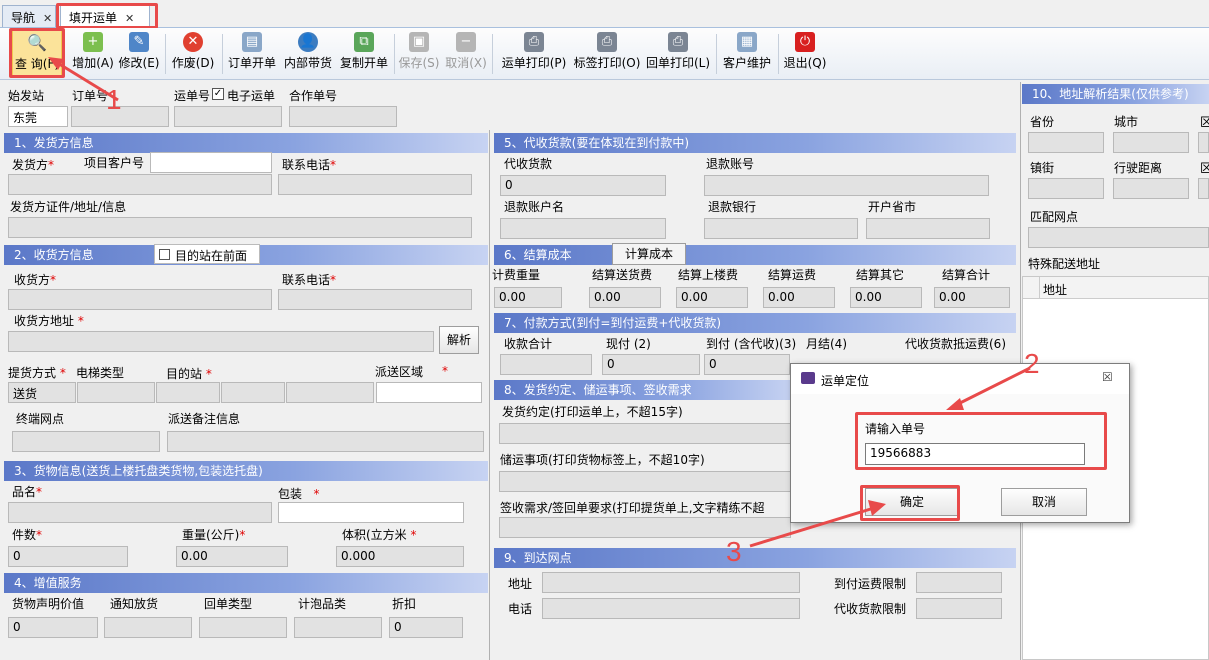 This screenshot has height=660, width=1209. I want to click on agreement-field, so click(645, 433).